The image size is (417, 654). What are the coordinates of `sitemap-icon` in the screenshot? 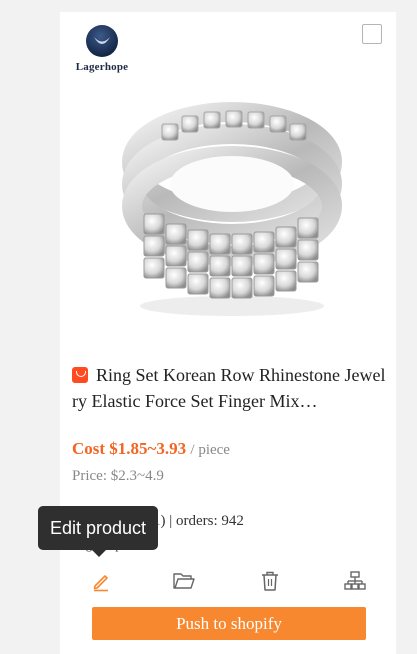 It's located at (355, 580).